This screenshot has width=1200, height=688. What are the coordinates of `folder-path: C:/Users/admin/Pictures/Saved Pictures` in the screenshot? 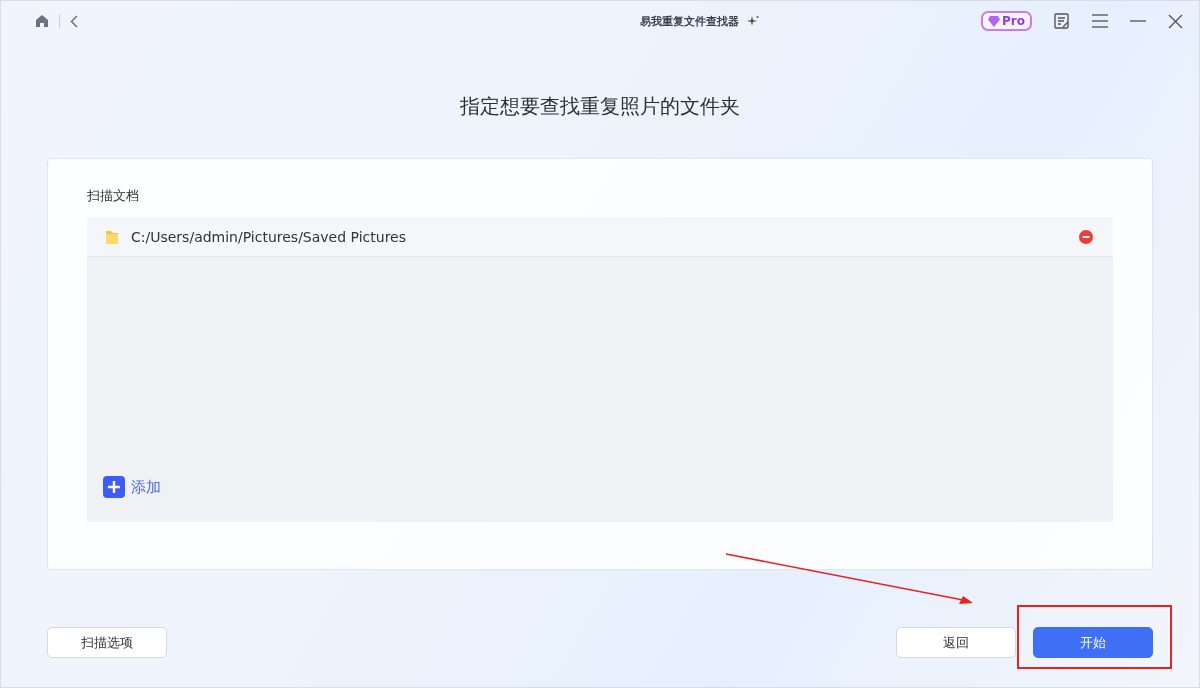 It's located at (269, 236).